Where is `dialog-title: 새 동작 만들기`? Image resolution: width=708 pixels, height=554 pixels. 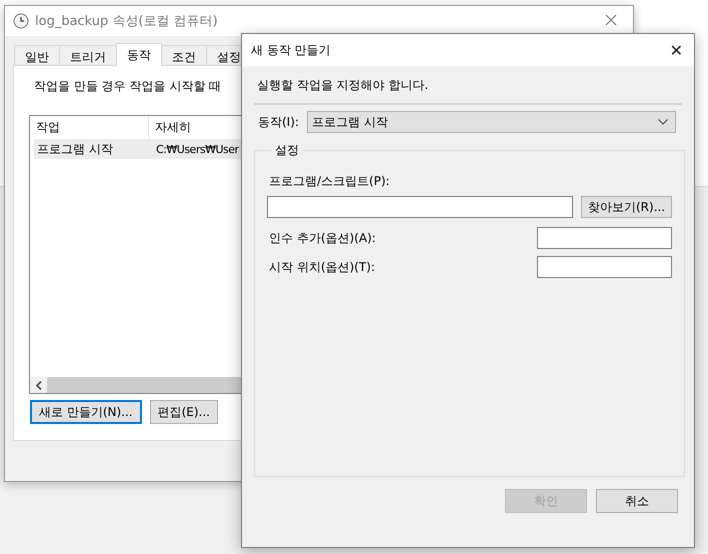 dialog-title: 새 동작 만들기 is located at coordinates (291, 50).